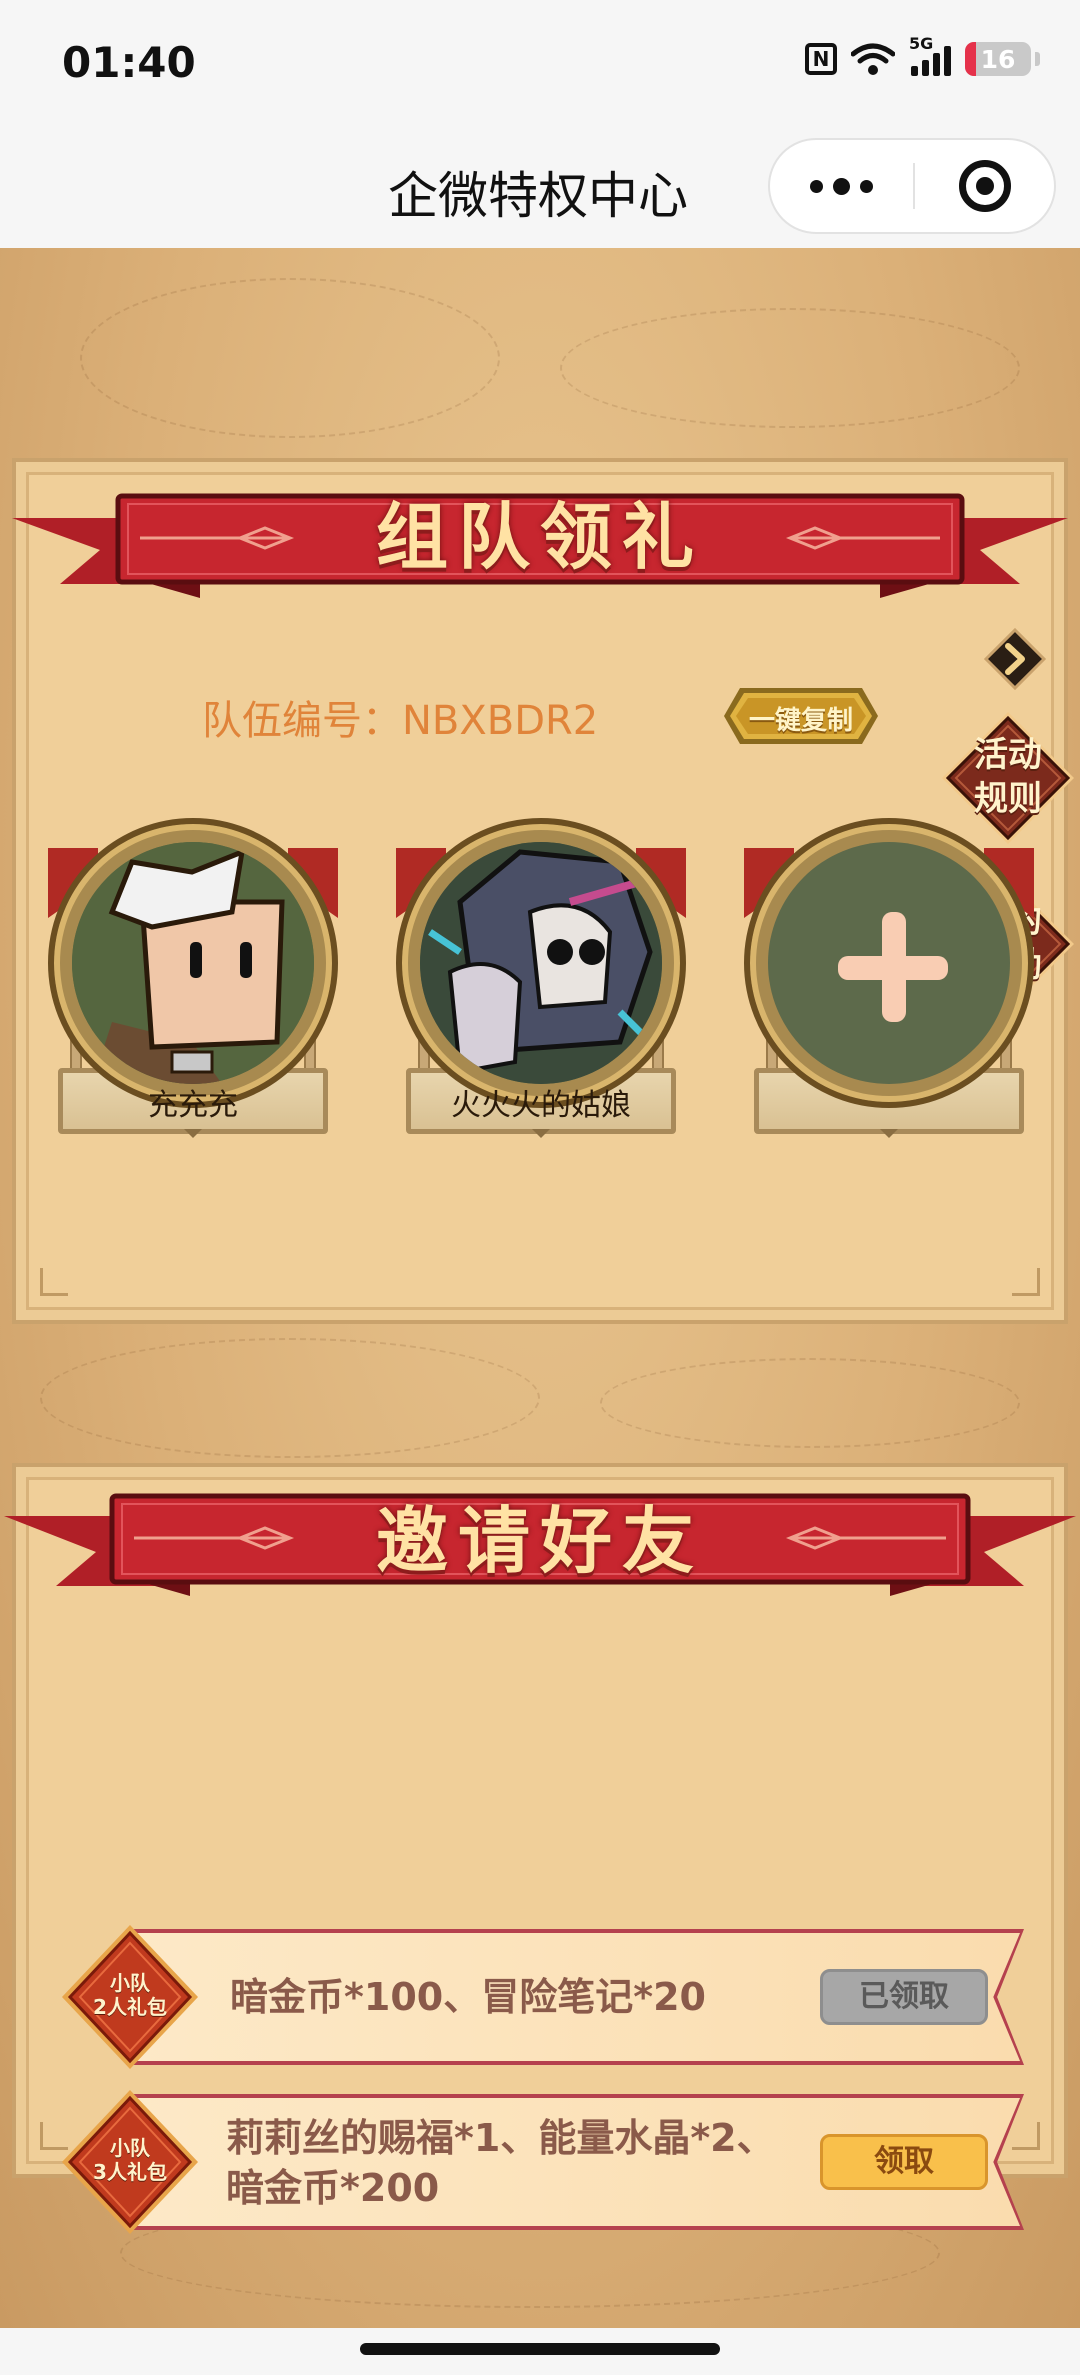  What do you see at coordinates (130, 2007) in the screenshot?
I see `badge-label-2: 2人礼包` at bounding box center [130, 2007].